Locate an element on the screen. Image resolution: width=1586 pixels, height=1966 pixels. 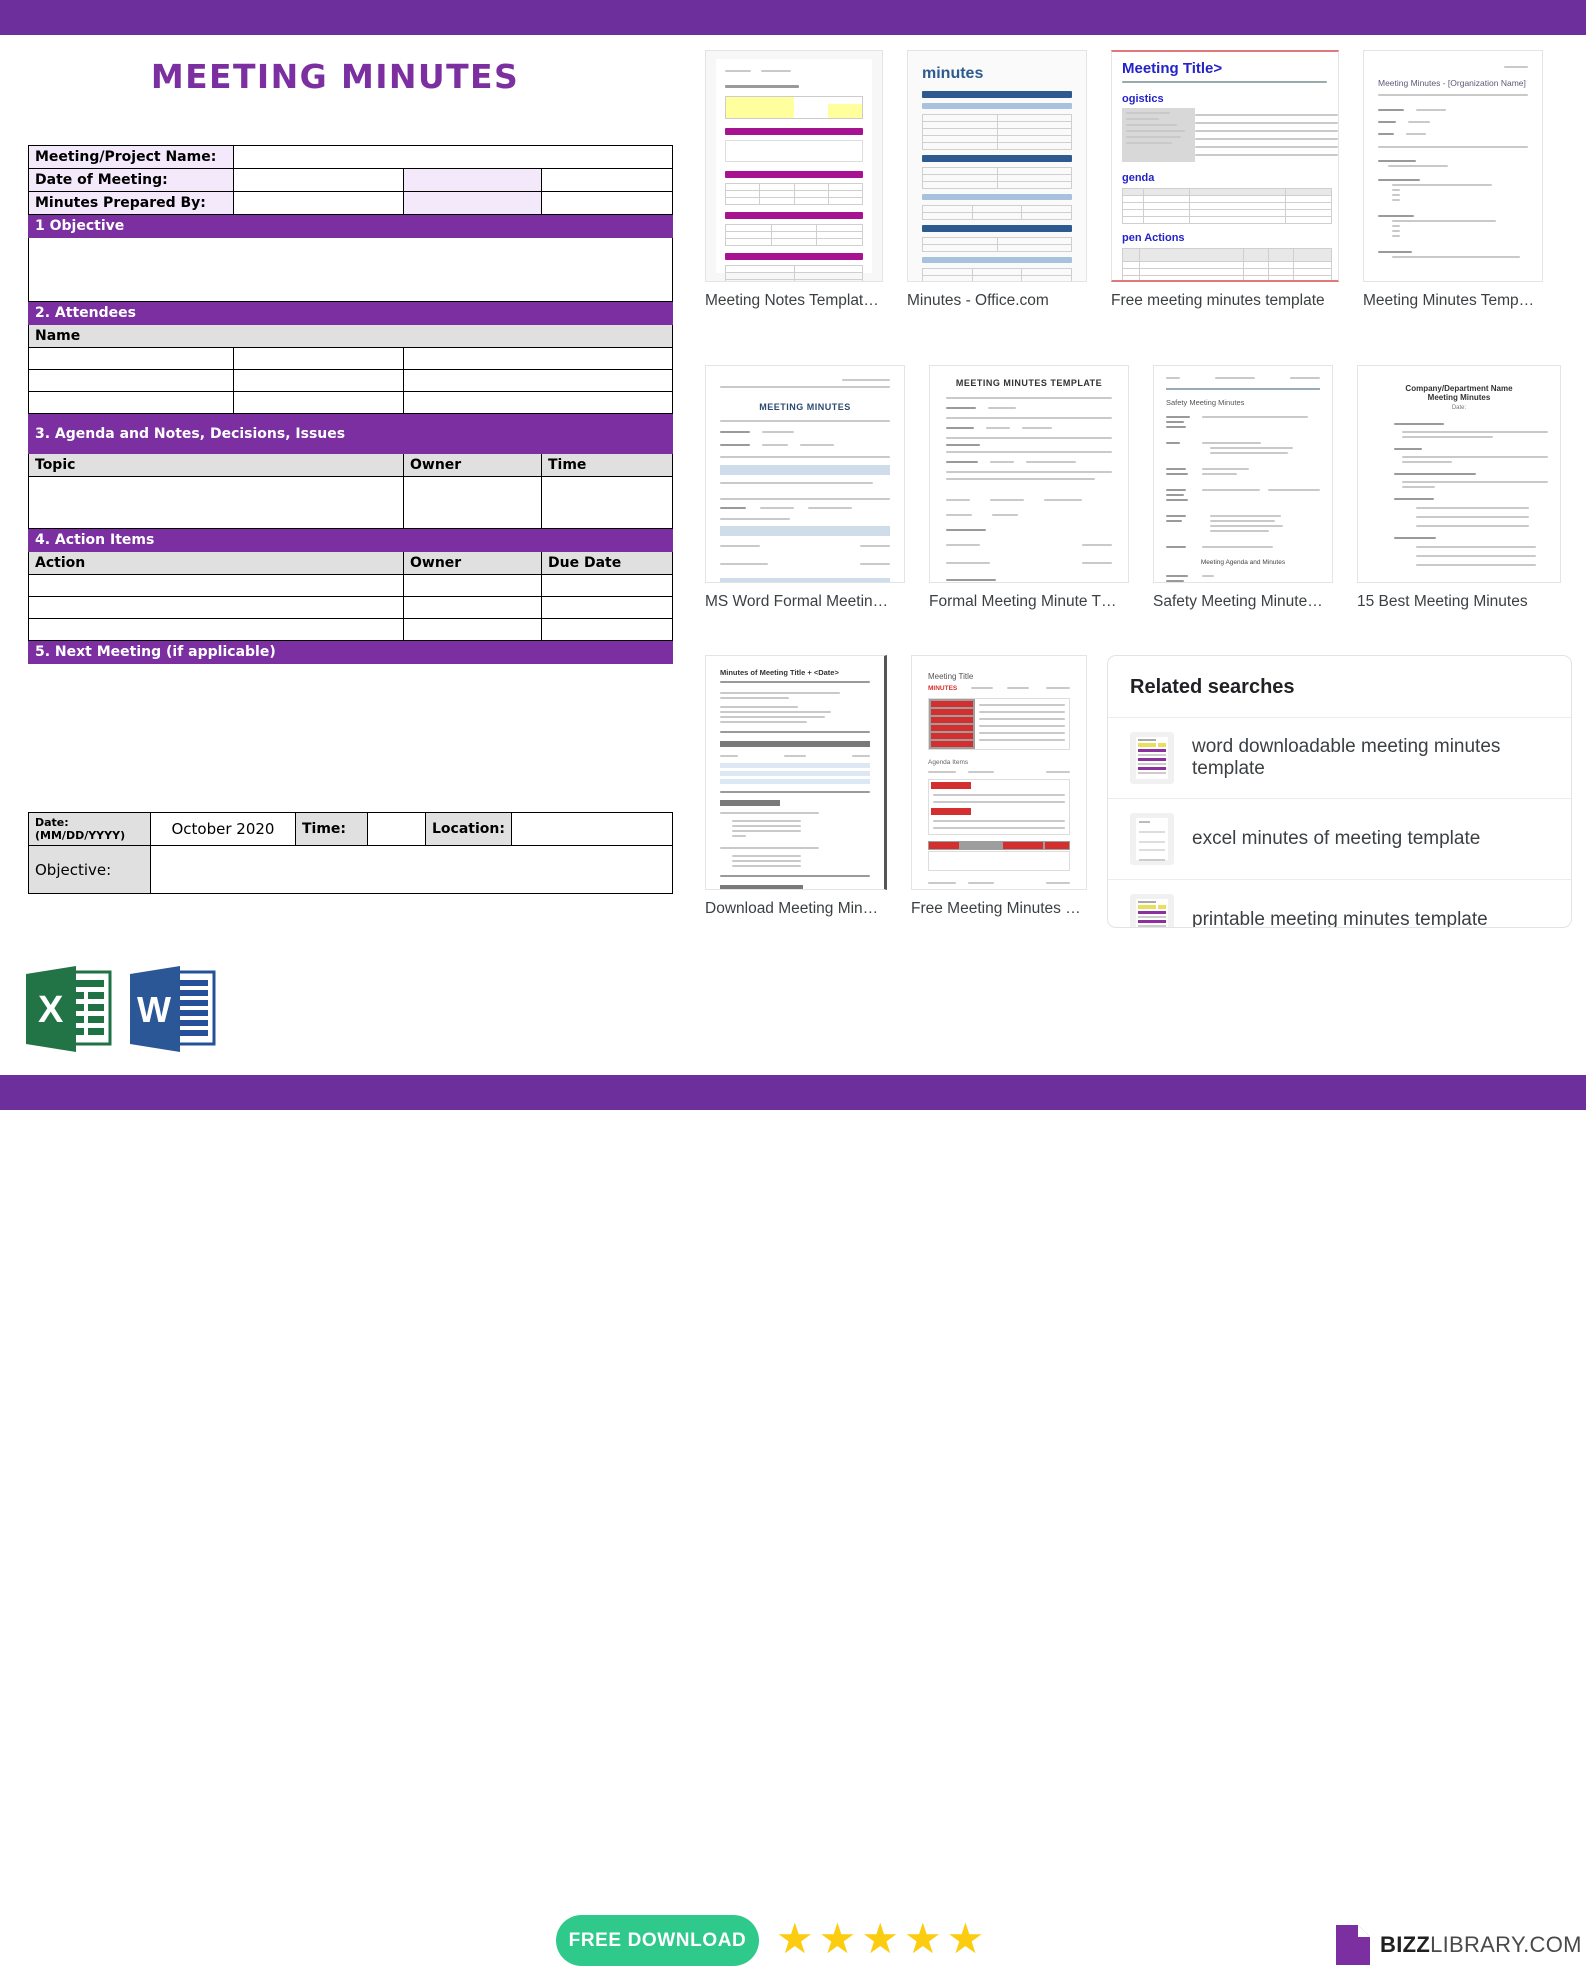
table-row: Topic Owner Time is located at coordinates (350, 465).